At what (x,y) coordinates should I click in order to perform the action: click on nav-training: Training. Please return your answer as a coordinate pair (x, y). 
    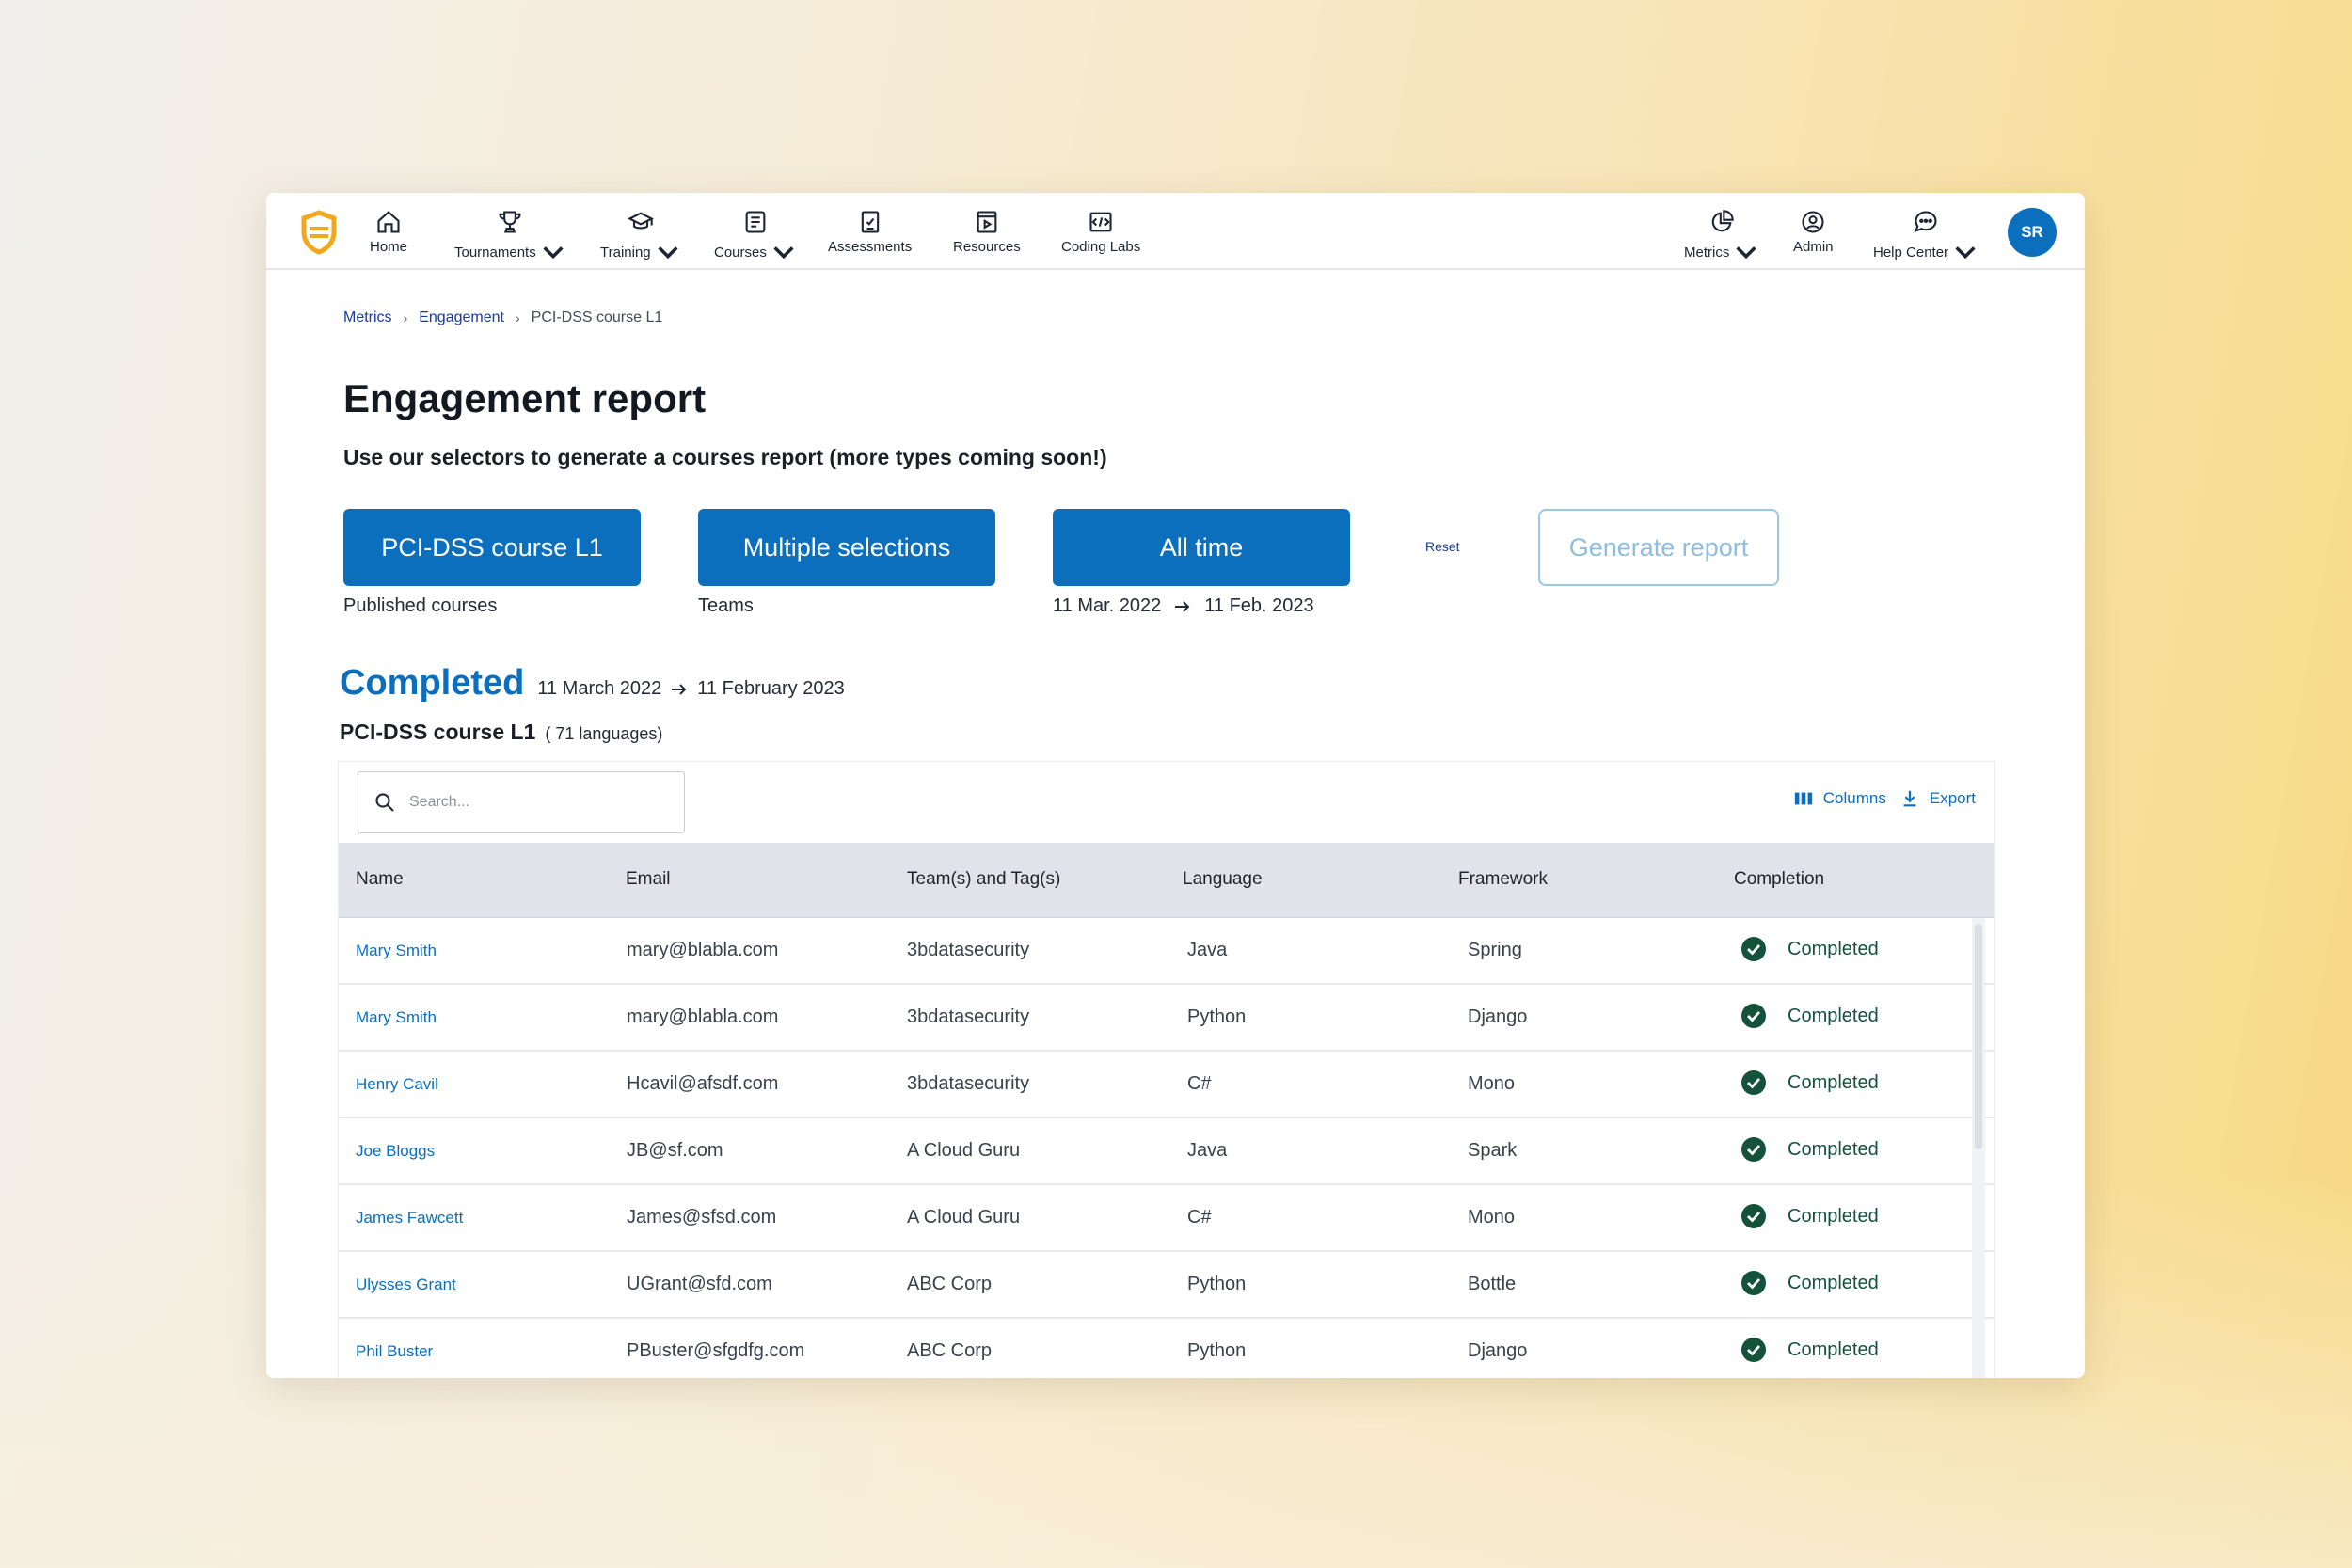
    Looking at the image, I should click on (640, 237).